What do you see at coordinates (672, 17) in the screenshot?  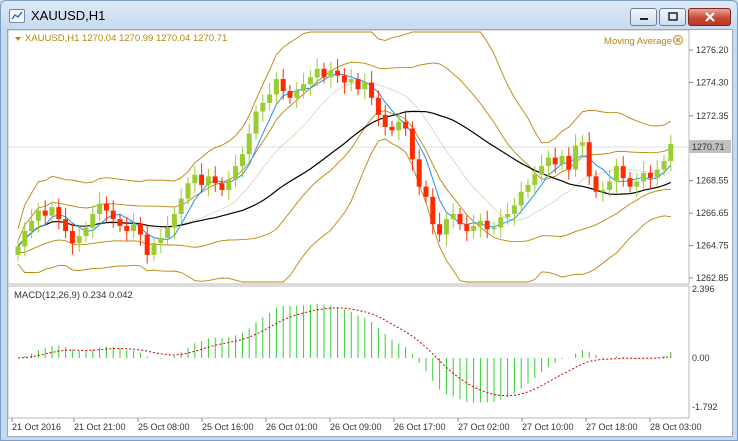 I see `maximize-button` at bounding box center [672, 17].